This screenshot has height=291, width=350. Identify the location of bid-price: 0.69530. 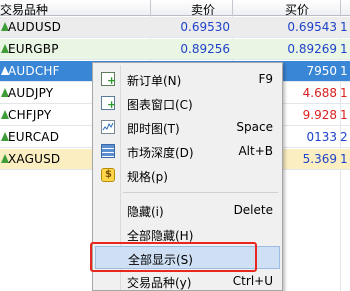
(205, 27).